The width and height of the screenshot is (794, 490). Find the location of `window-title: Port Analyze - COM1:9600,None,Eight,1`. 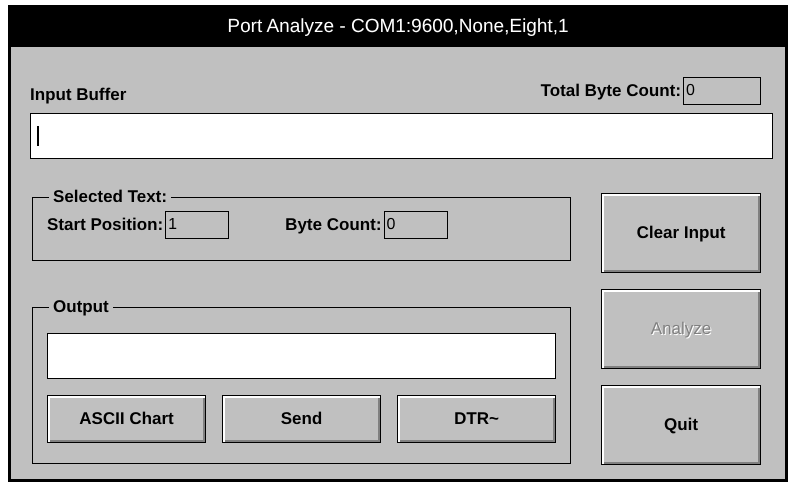

window-title: Port Analyze - COM1:9600,None,Eight,1 is located at coordinates (398, 27).